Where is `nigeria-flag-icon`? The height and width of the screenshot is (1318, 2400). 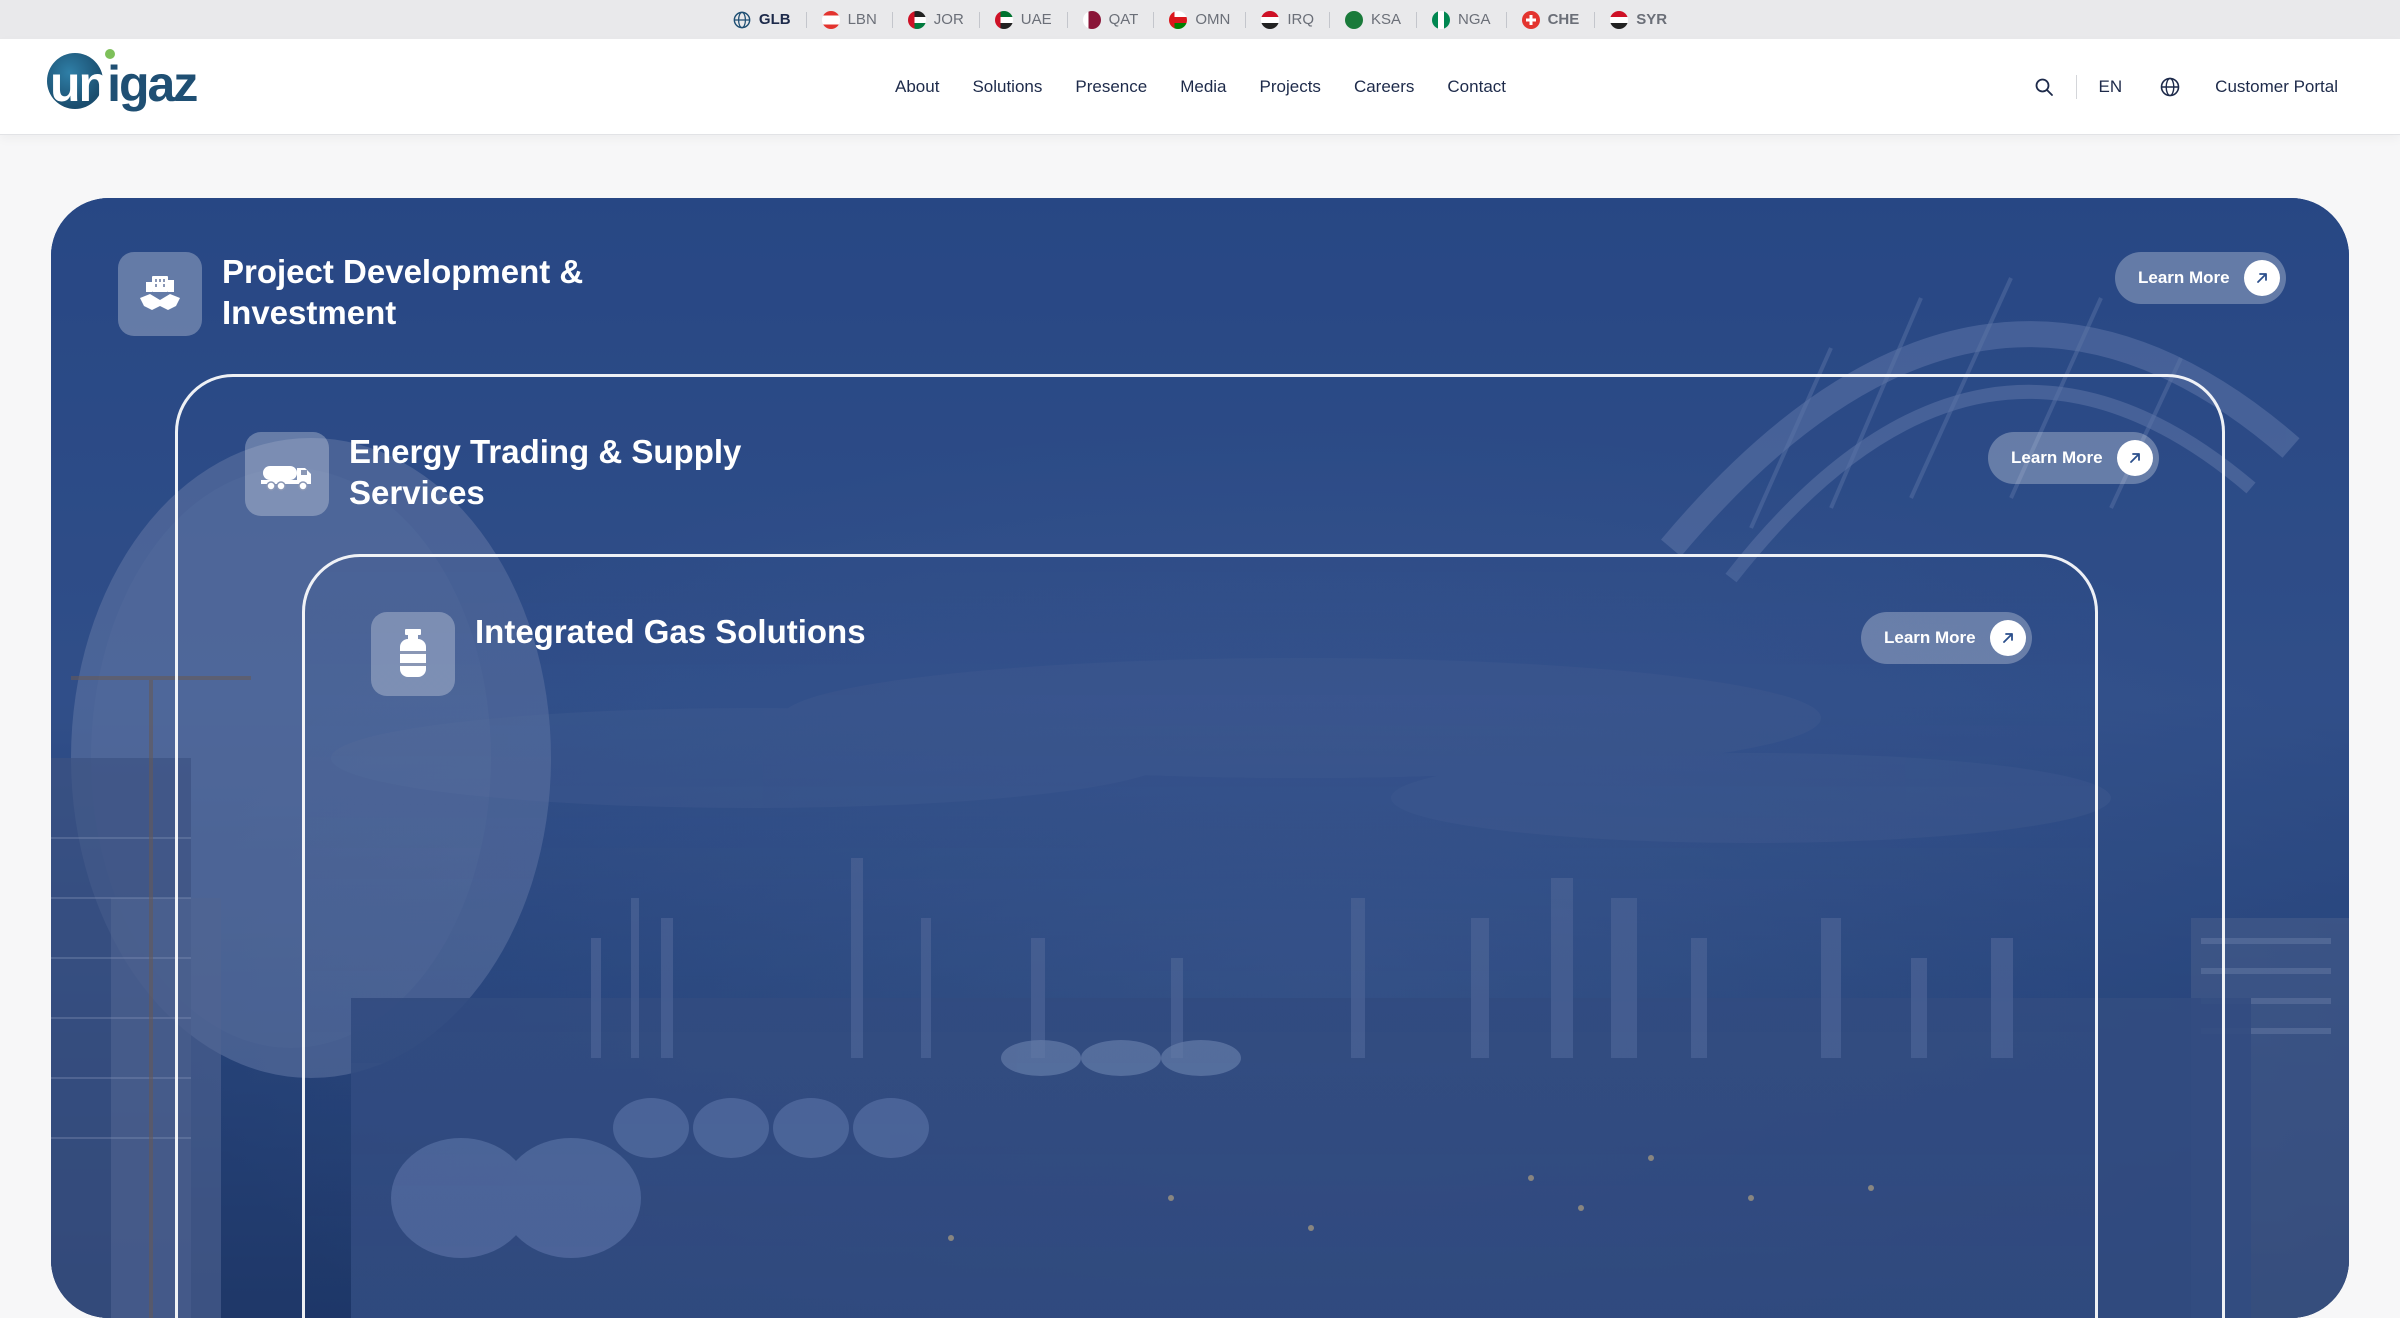 nigeria-flag-icon is located at coordinates (1441, 19).